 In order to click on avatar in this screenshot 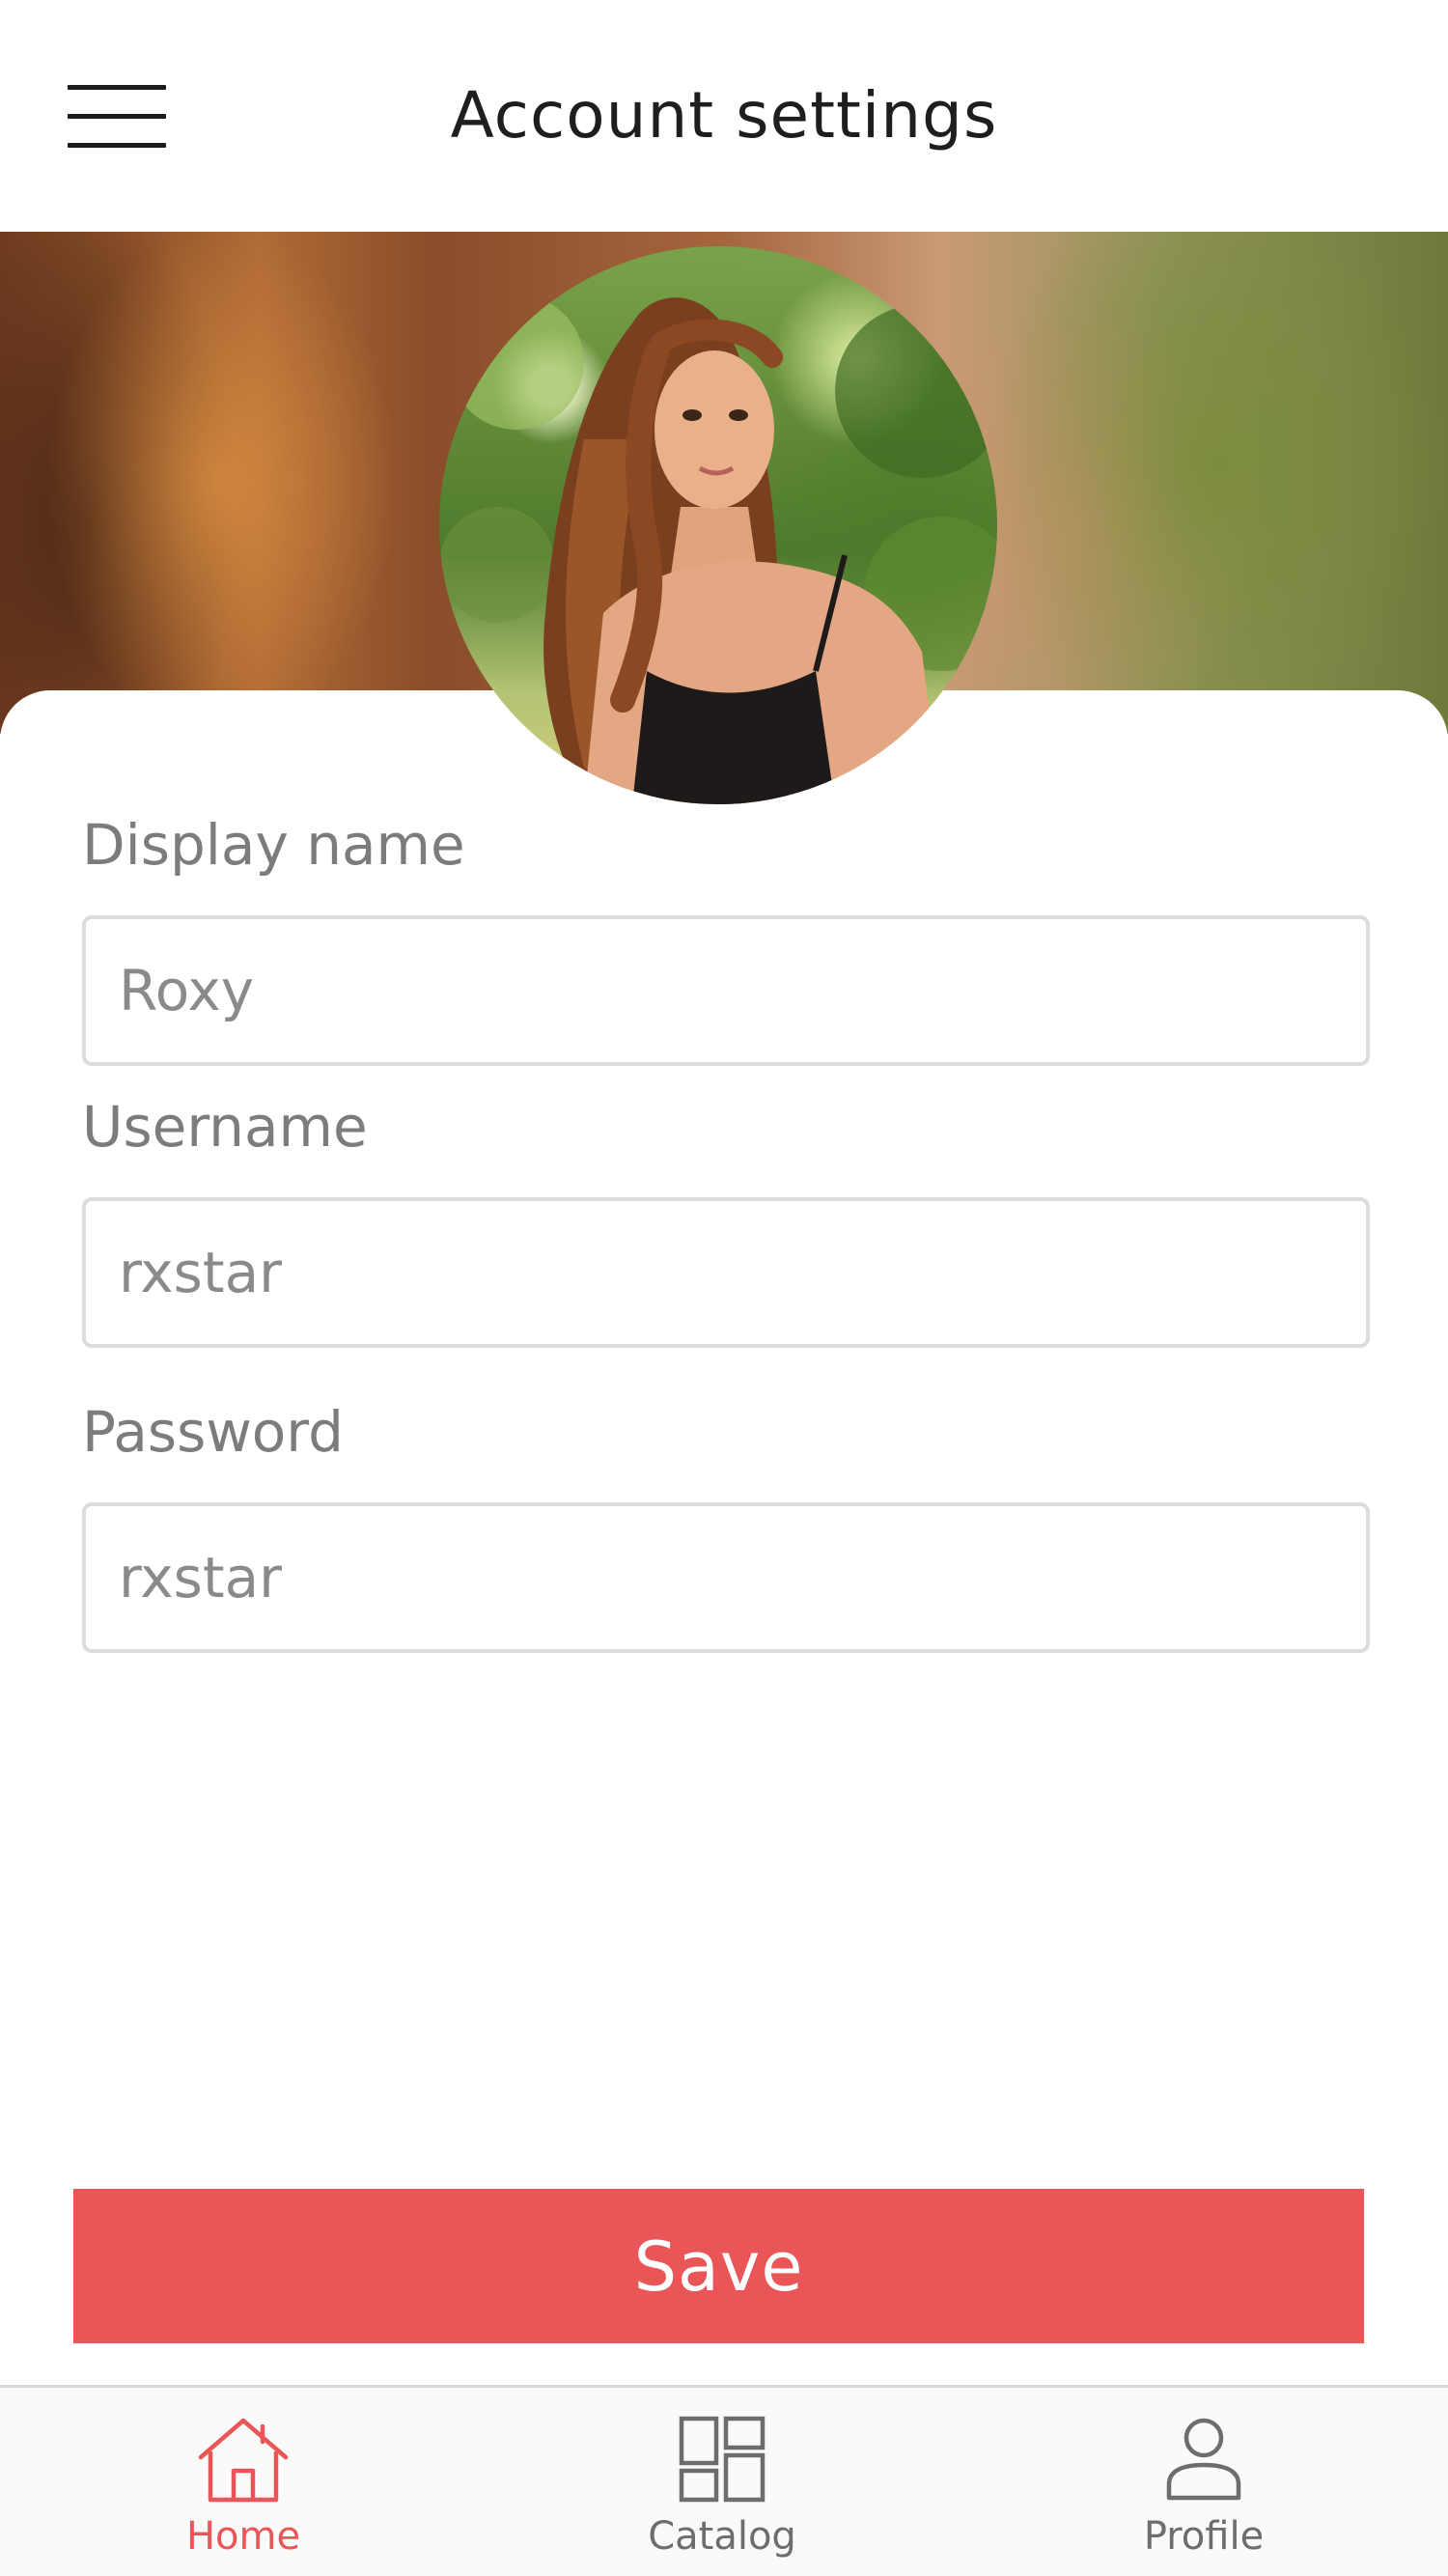, I will do `click(718, 525)`.